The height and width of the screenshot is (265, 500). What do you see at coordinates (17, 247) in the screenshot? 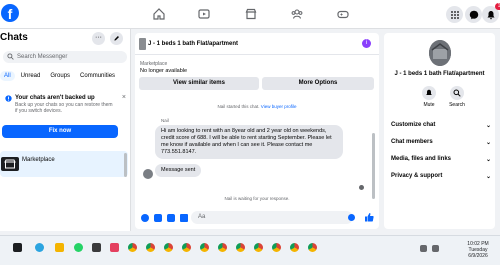
I see `start-icon` at bounding box center [17, 247].